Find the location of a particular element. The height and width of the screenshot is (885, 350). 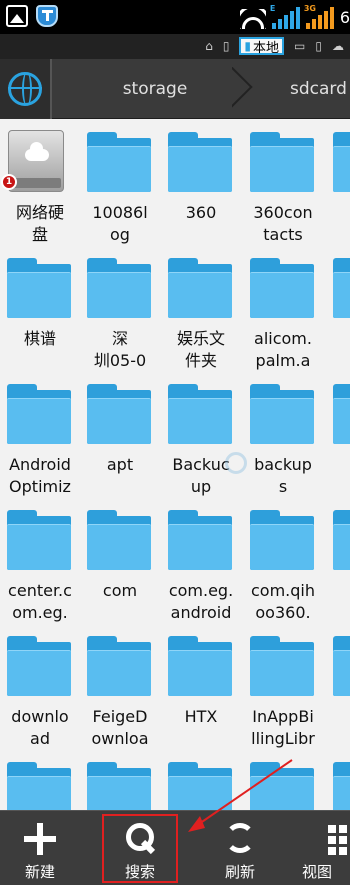

folder-item: 娱乐文 件夹 is located at coordinates (201, 309).